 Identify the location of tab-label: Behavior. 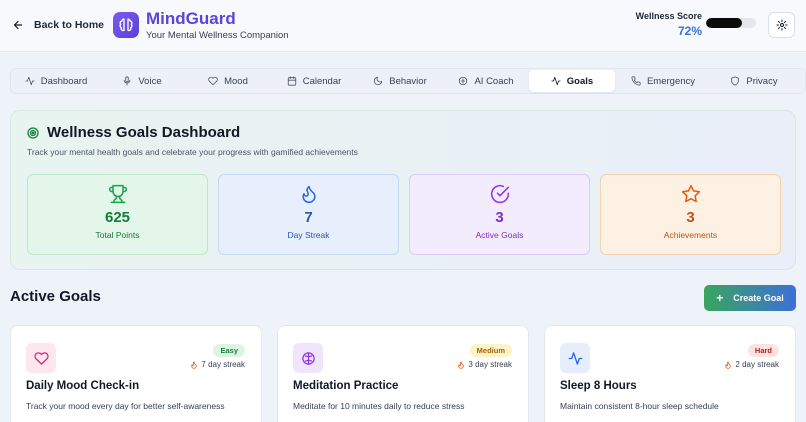
(408, 81).